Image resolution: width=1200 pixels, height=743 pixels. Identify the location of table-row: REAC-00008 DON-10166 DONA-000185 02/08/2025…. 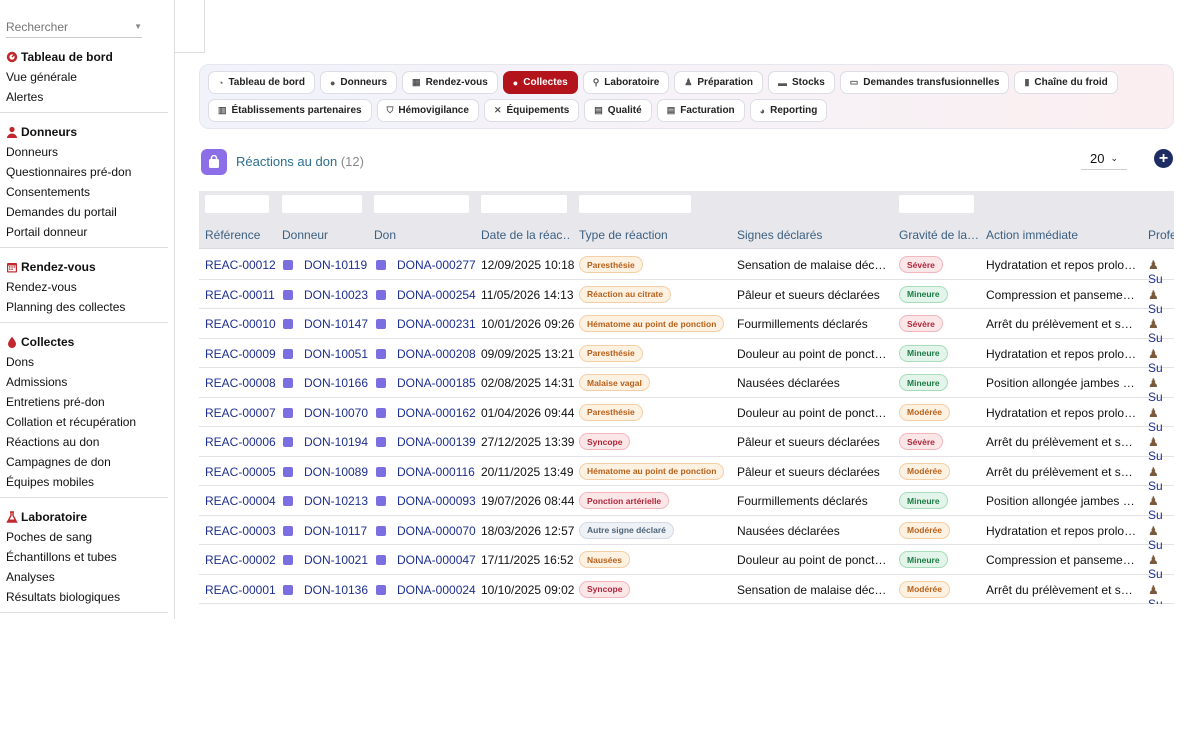
(686, 386).